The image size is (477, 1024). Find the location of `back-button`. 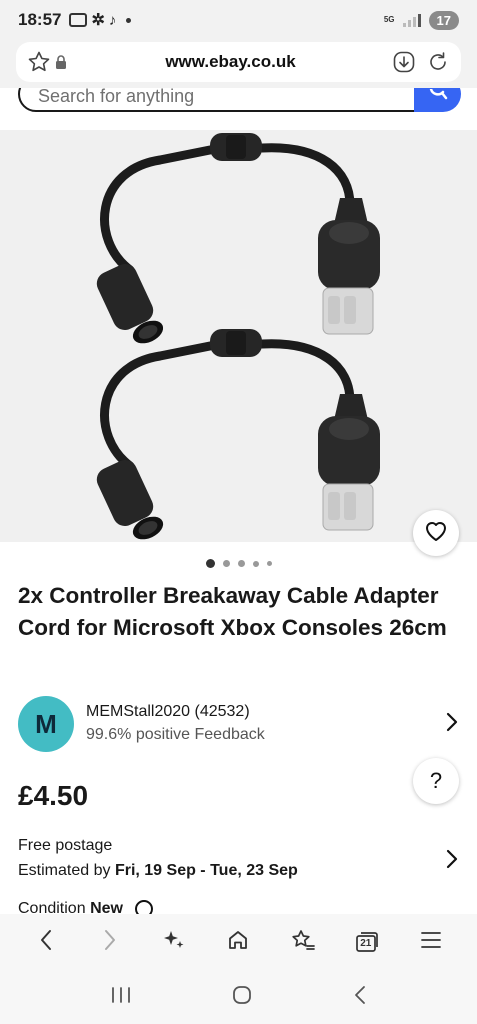

back-button is located at coordinates (46, 942).